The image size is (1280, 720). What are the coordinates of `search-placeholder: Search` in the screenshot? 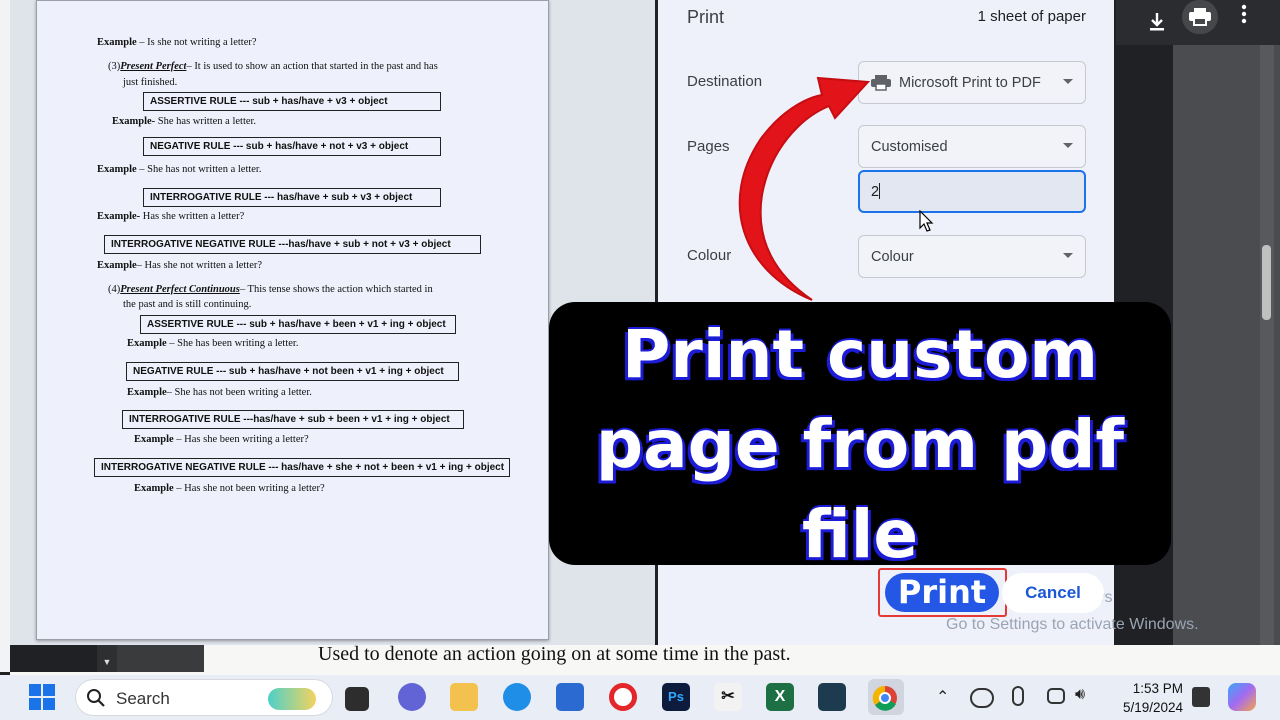 It's located at (143, 698).